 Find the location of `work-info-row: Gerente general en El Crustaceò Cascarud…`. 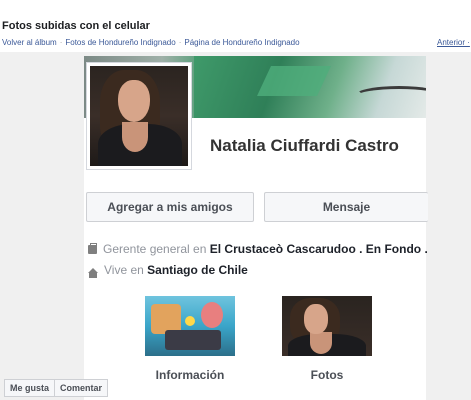

work-info-row: Gerente general en El Crustaceò Cascarud… is located at coordinates (258, 249).